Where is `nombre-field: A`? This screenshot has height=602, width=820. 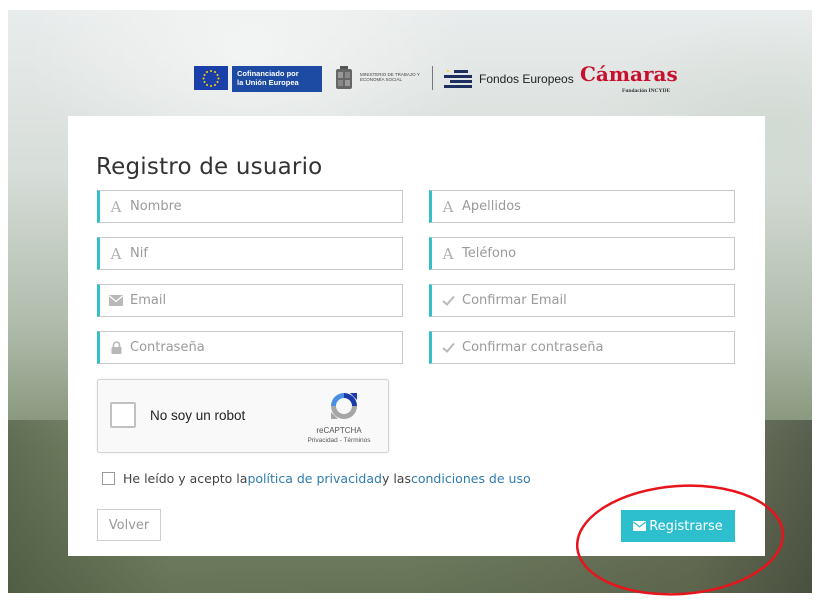
nombre-field: A is located at coordinates (250, 206).